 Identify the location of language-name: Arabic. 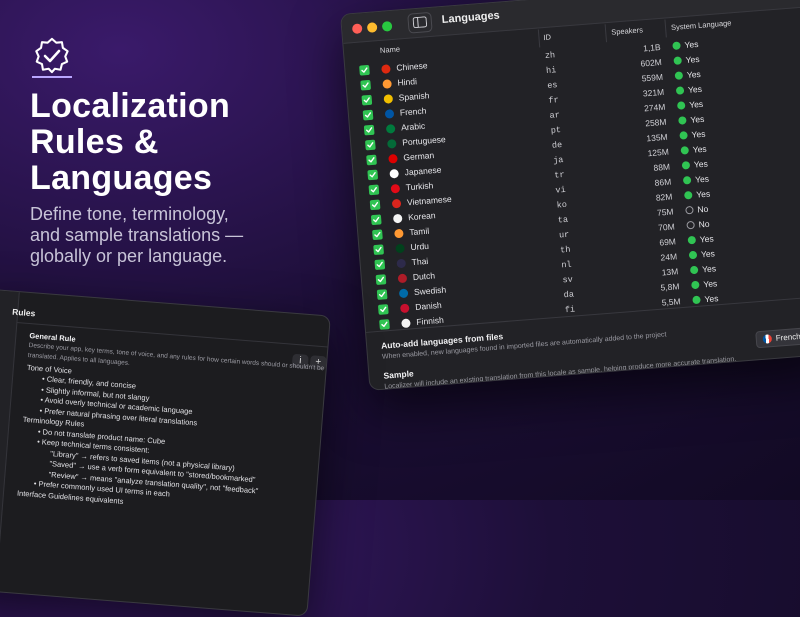
(413, 126).